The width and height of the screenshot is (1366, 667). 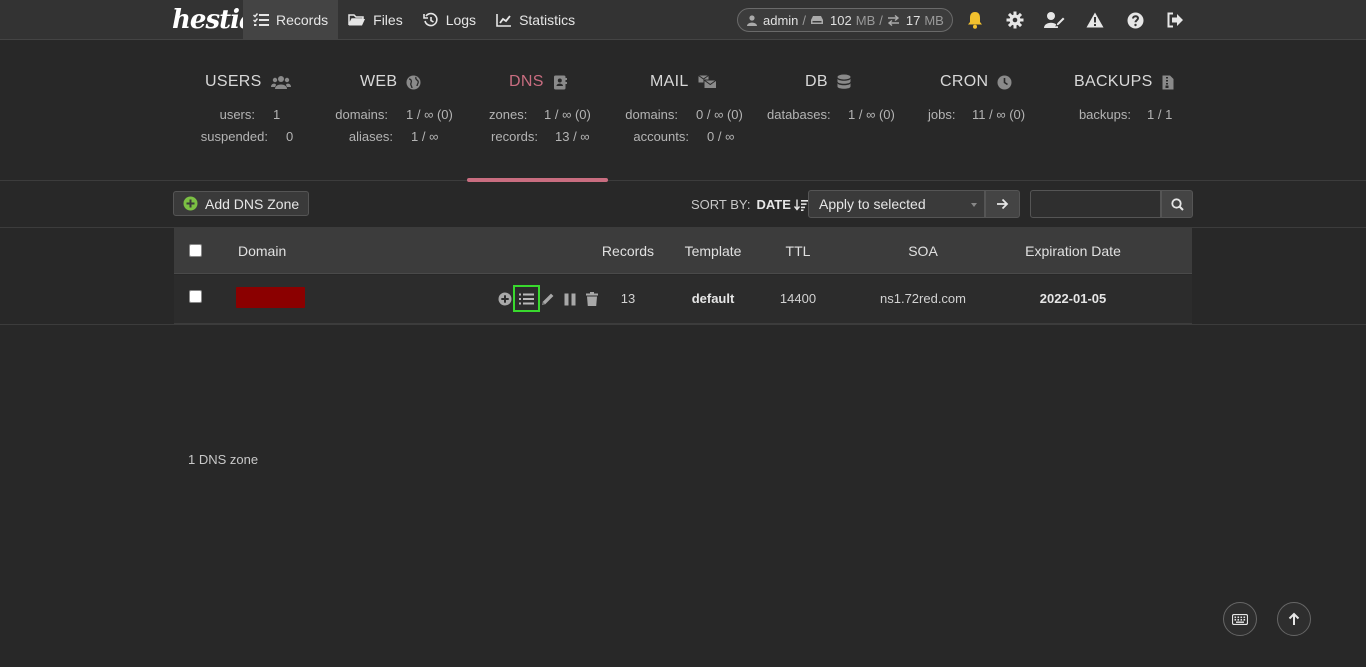 What do you see at coordinates (913, 20) in the screenshot?
I see `bandwidth-value: 17` at bounding box center [913, 20].